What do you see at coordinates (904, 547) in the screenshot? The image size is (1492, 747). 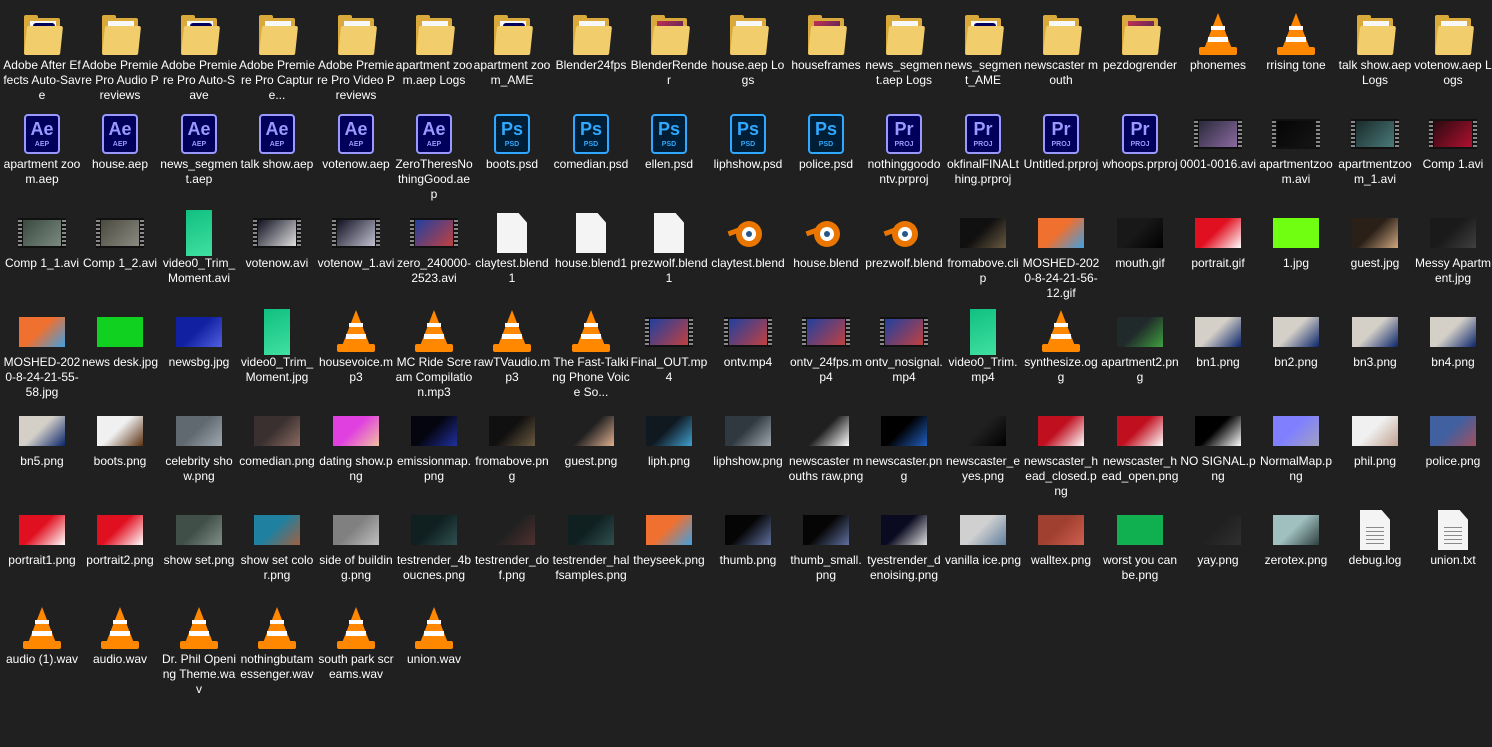 I see `file-item: tyestrender_denoising.png` at bounding box center [904, 547].